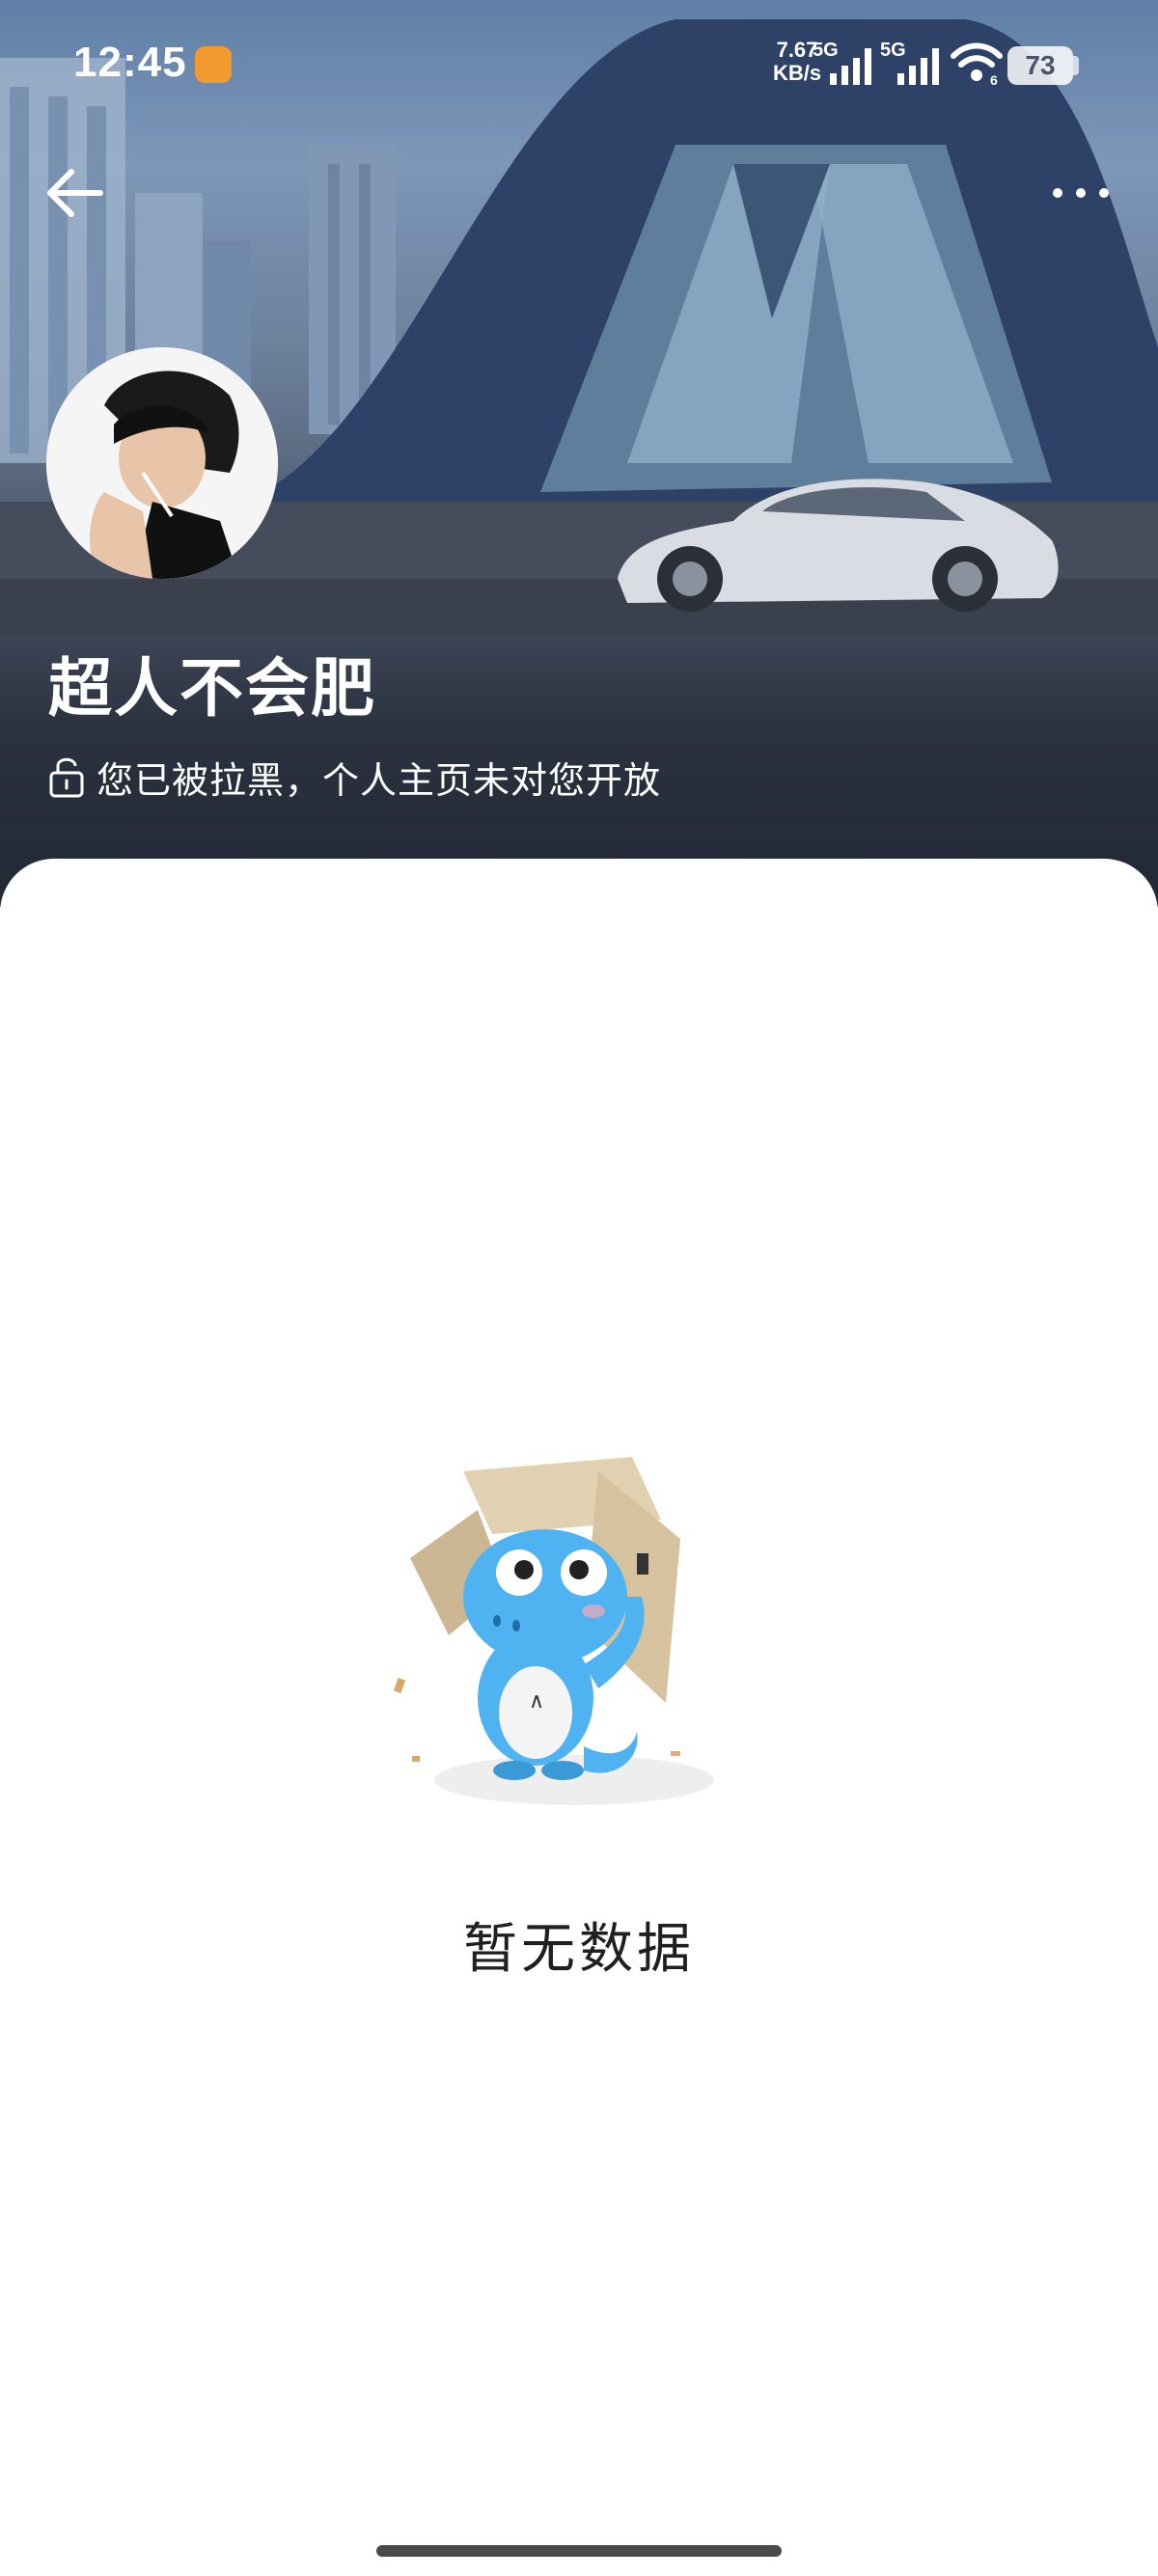 The width and height of the screenshot is (1158, 2576). I want to click on wifi-icon: 6, so click(977, 64).